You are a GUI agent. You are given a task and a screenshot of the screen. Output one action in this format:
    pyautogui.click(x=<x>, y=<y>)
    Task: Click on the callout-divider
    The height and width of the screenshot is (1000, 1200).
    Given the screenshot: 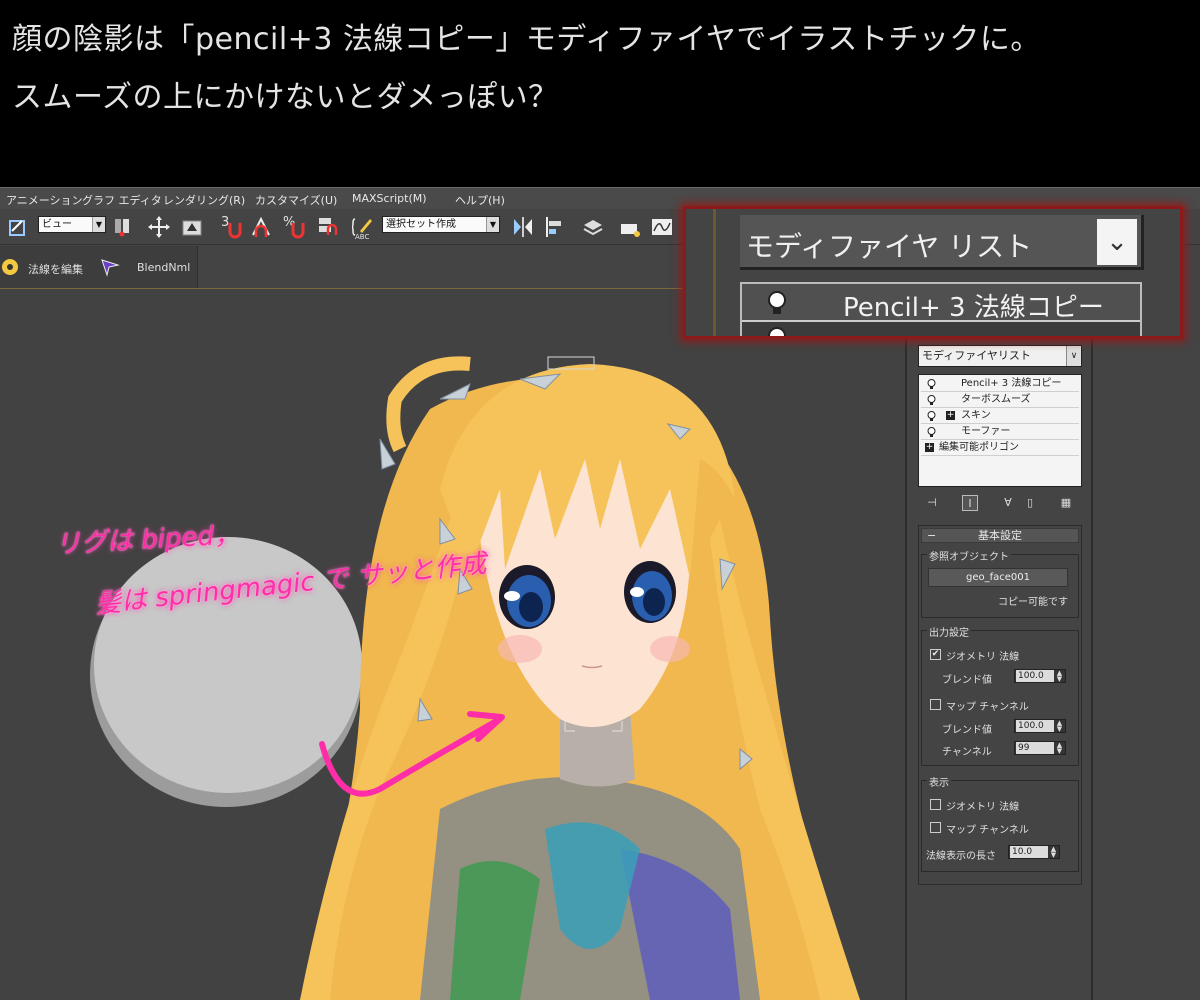 What is the action you would take?
    pyautogui.click(x=714, y=272)
    